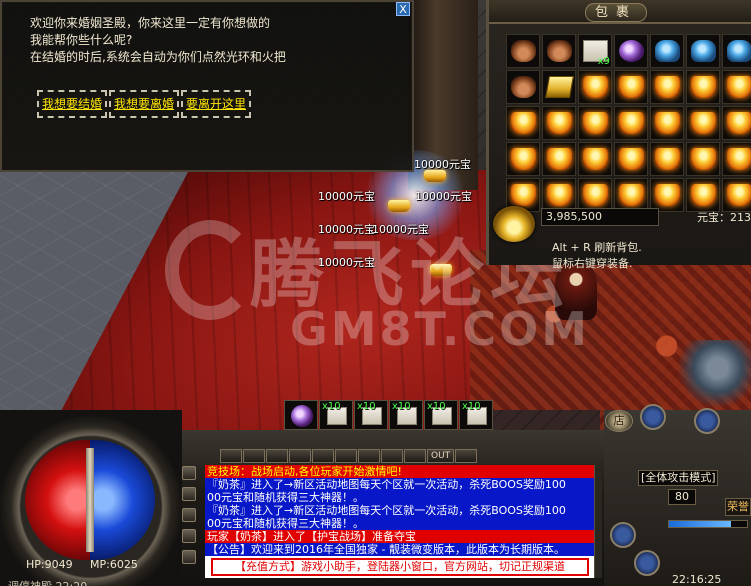 Image resolution: width=751 pixels, height=586 pixels. Describe the element at coordinates (441, 456) in the screenshot. I see `chat-tab: OUT` at that location.